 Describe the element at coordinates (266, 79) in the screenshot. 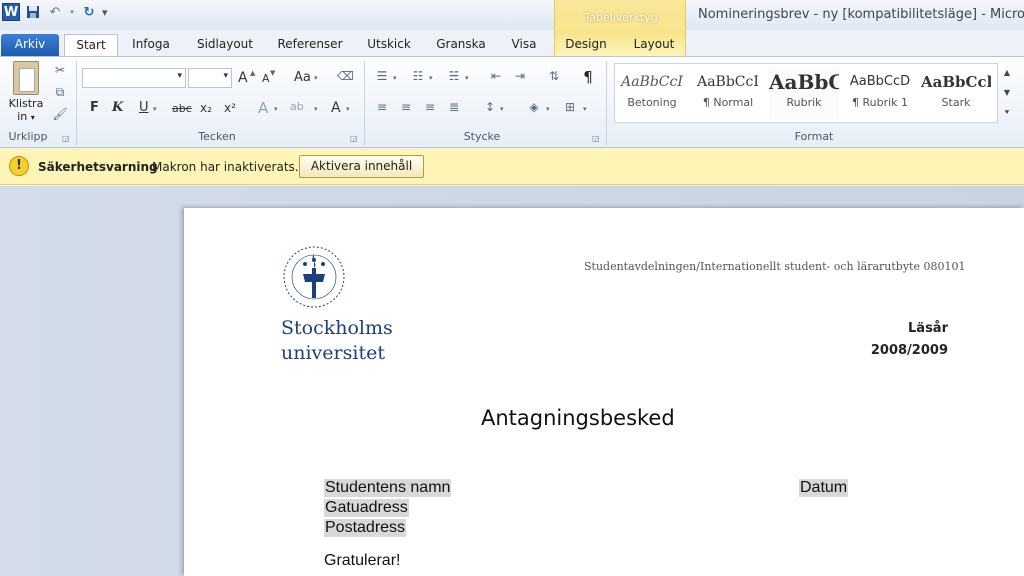

I see `shrink-font-button: A` at that location.